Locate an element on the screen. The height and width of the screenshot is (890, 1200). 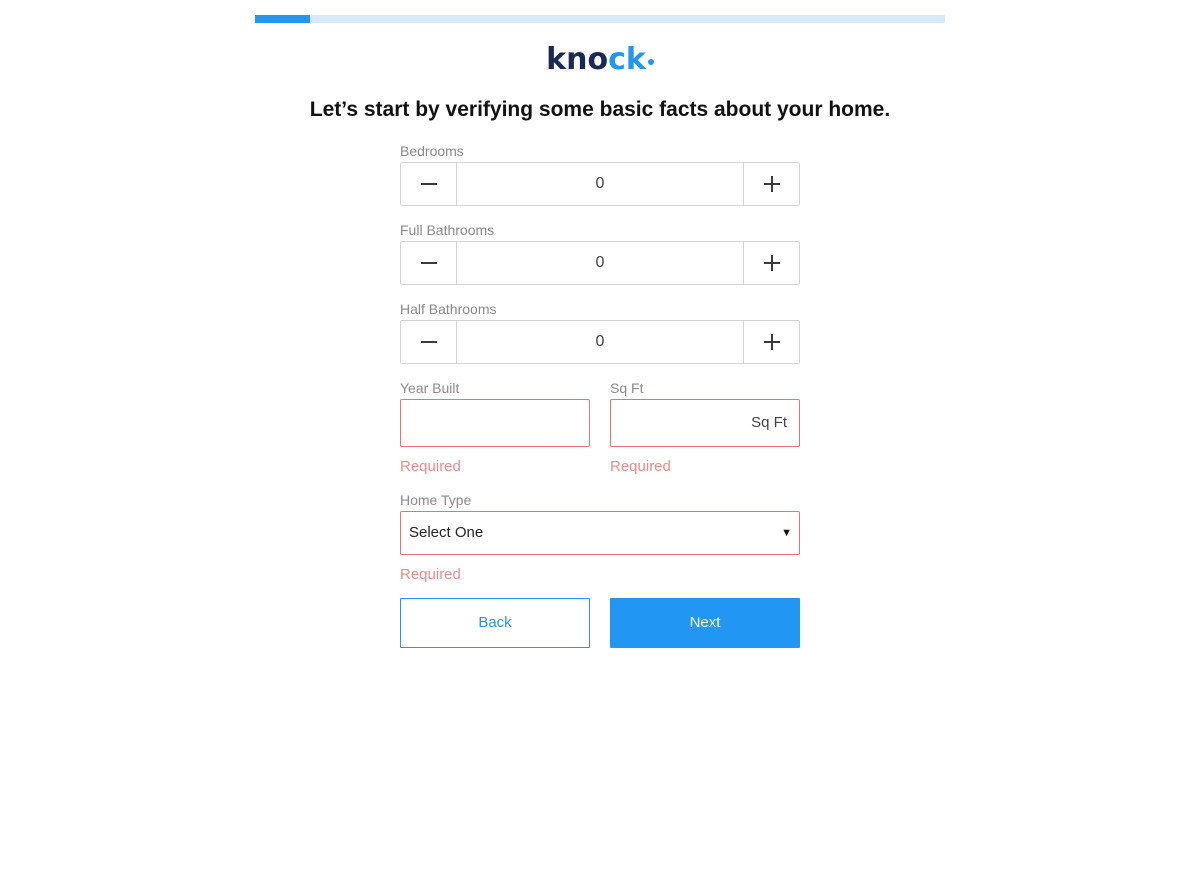
year-built-label: Year Built is located at coordinates (430, 388).